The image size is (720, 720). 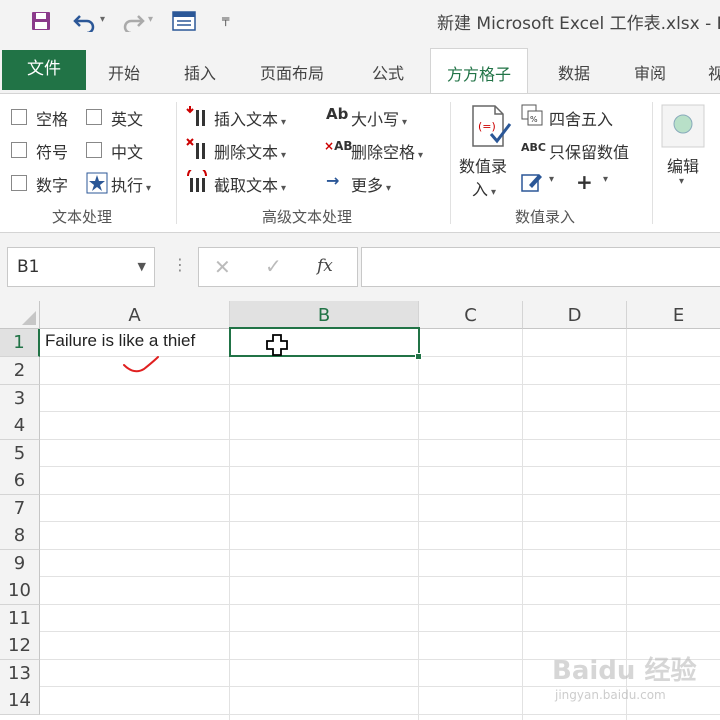 I want to click on fill-handle, so click(x=418, y=356).